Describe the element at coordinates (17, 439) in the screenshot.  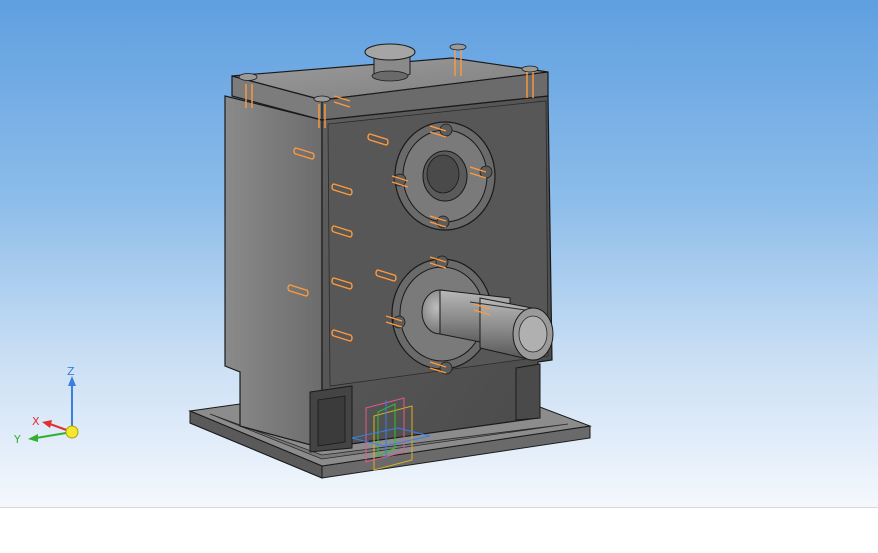
I see `y-axis-label: Y` at that location.